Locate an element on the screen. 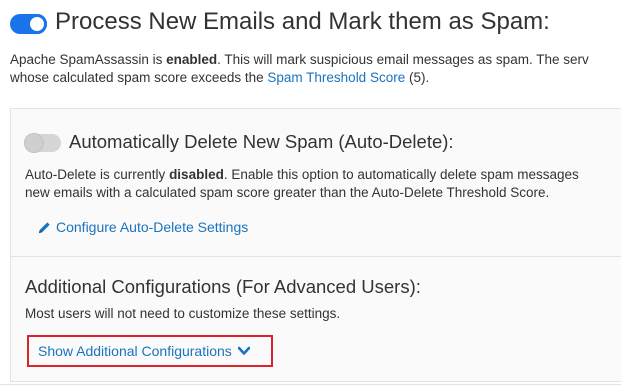 This screenshot has width=621, height=390. spam-status: enabled is located at coordinates (192, 59).